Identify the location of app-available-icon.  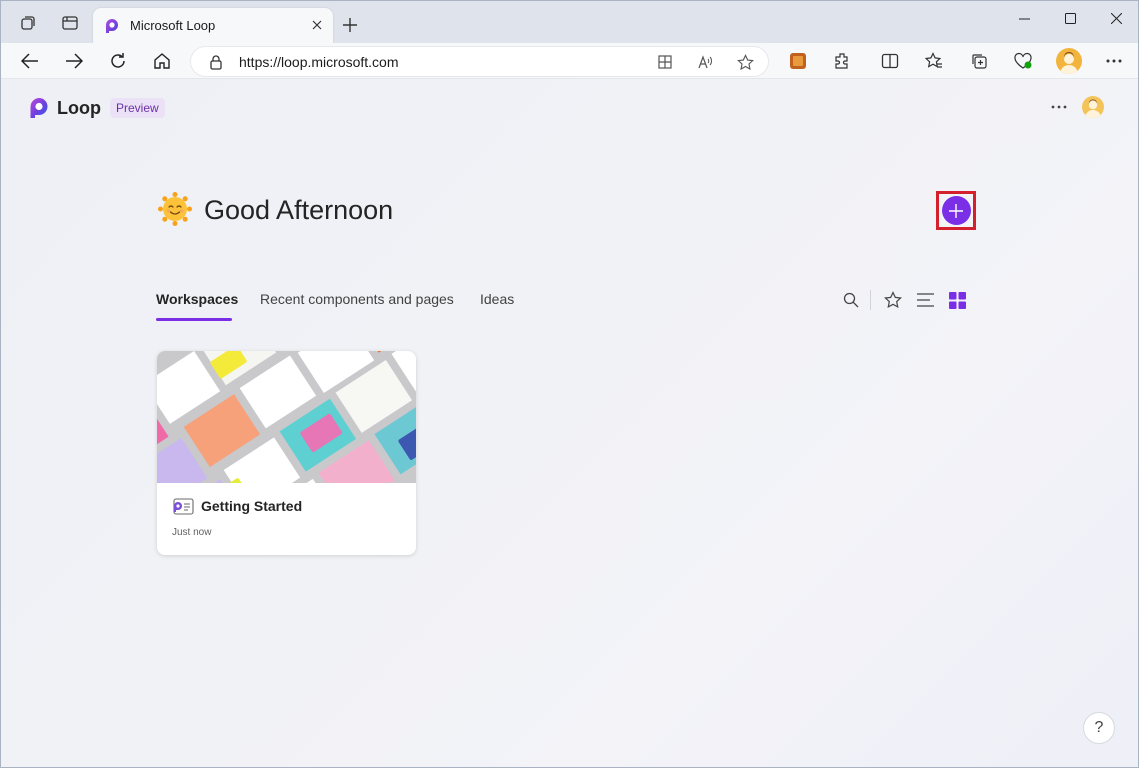
(665, 62).